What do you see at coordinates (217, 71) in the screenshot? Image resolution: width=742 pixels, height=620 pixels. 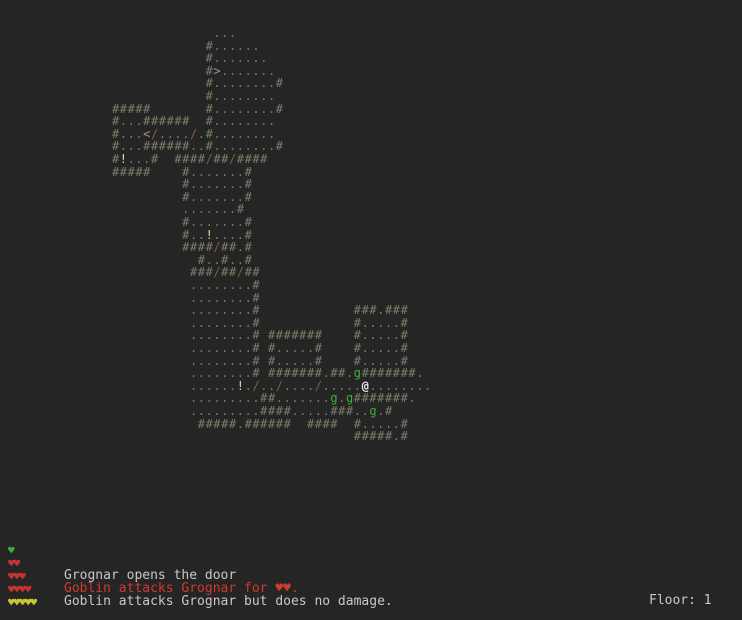 I see `stairs-down-tile: >` at bounding box center [217, 71].